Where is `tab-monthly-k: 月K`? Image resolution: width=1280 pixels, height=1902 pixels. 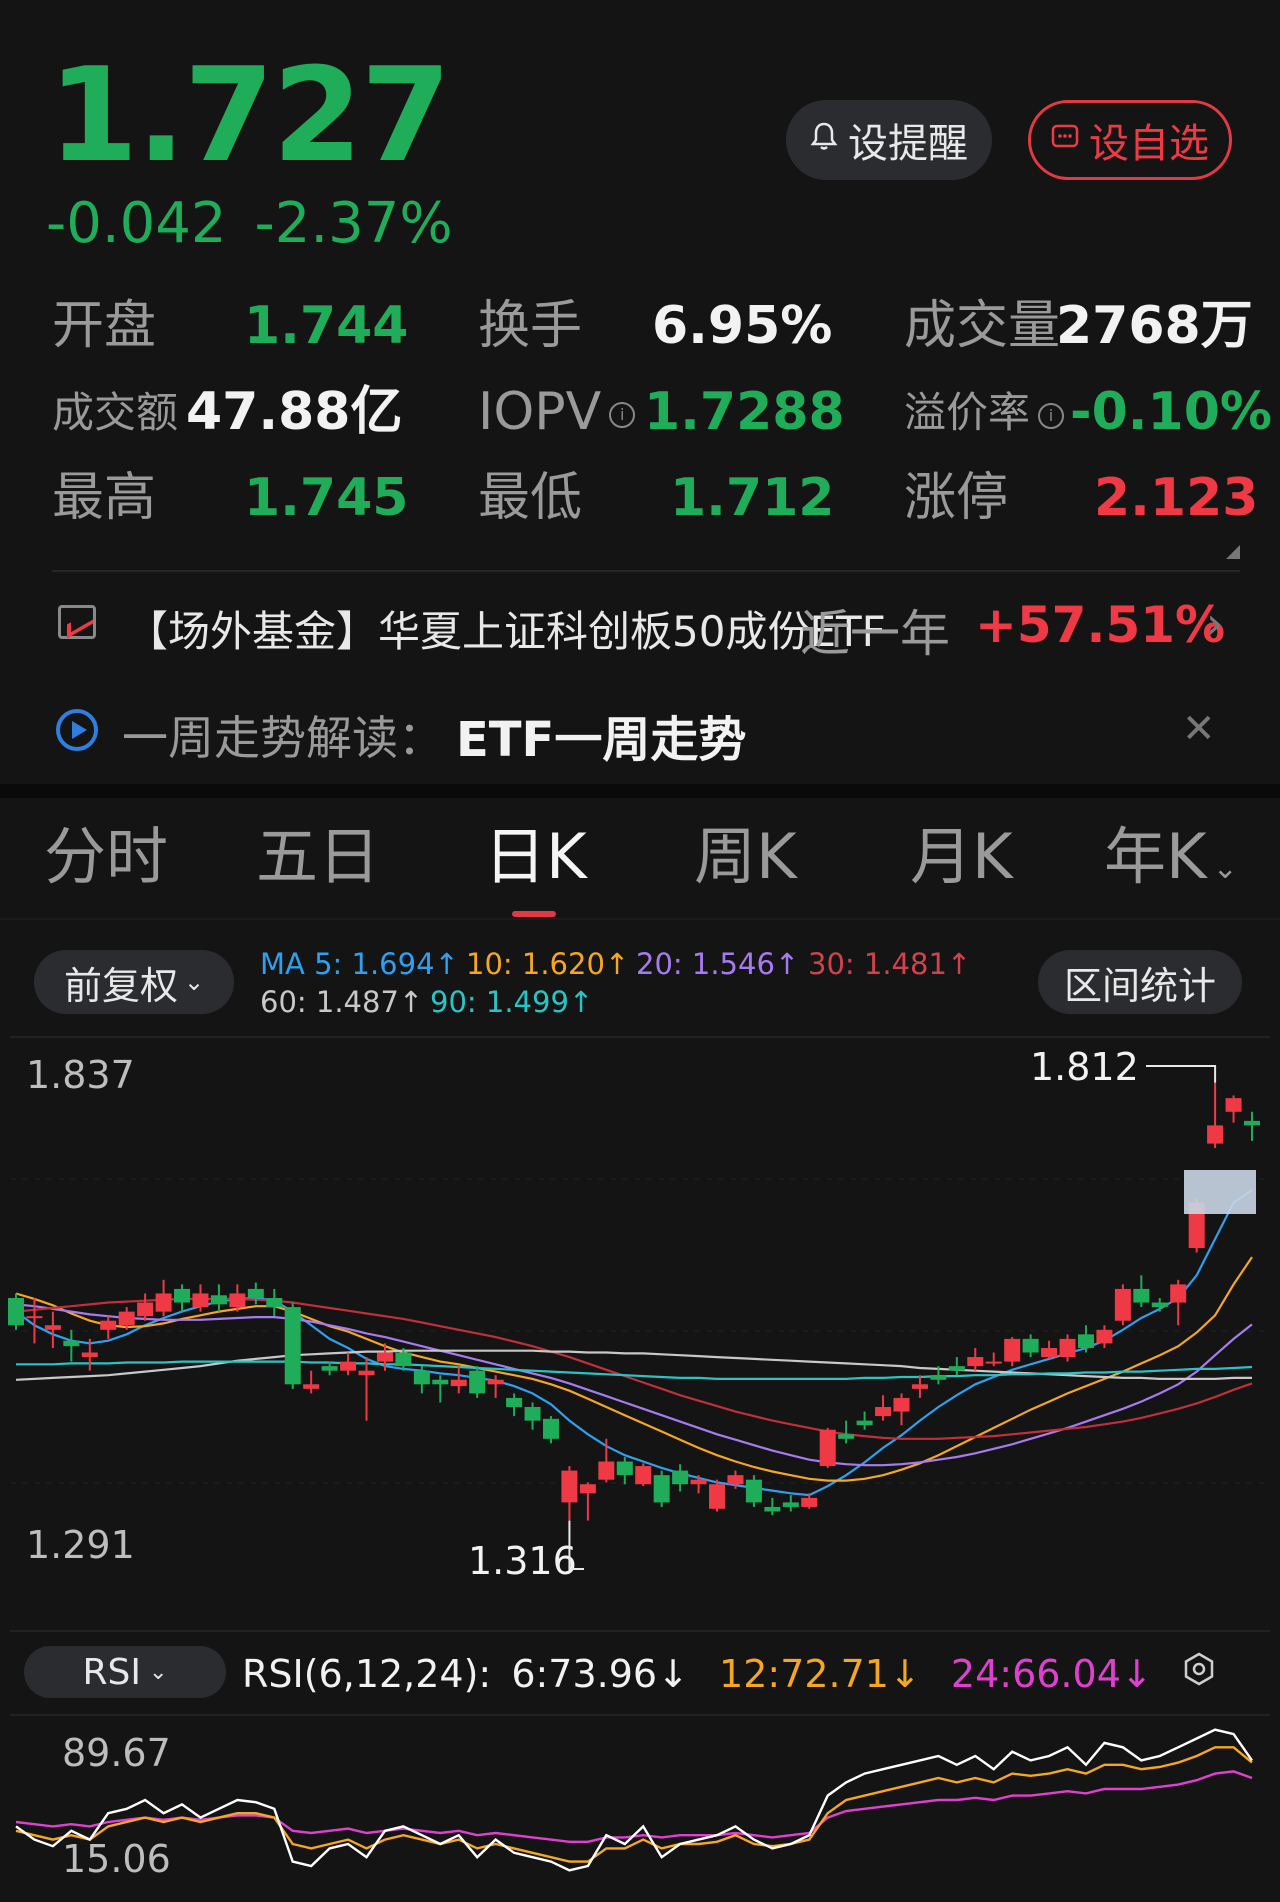 tab-monthly-k: 月K is located at coordinates (961, 857).